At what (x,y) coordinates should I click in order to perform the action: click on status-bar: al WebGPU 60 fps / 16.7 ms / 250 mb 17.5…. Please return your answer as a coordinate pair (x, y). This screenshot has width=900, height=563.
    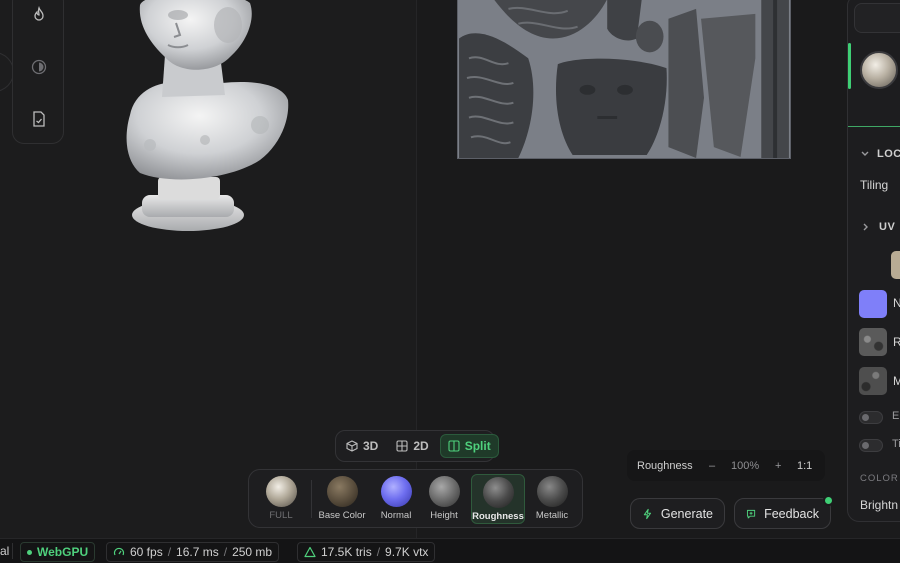
    Looking at the image, I should click on (450, 550).